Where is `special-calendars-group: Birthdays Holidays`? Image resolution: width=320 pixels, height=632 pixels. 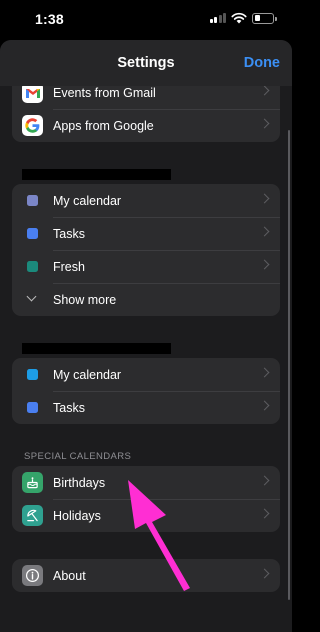
special-calendars-group: Birthdays Holidays is located at coordinates (146, 499).